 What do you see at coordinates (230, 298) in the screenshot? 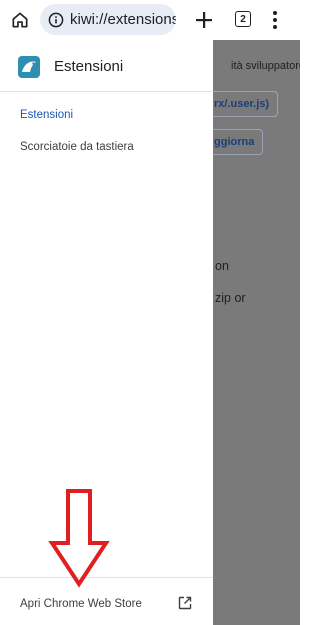
I see `page-text-line2: zip or` at bounding box center [230, 298].